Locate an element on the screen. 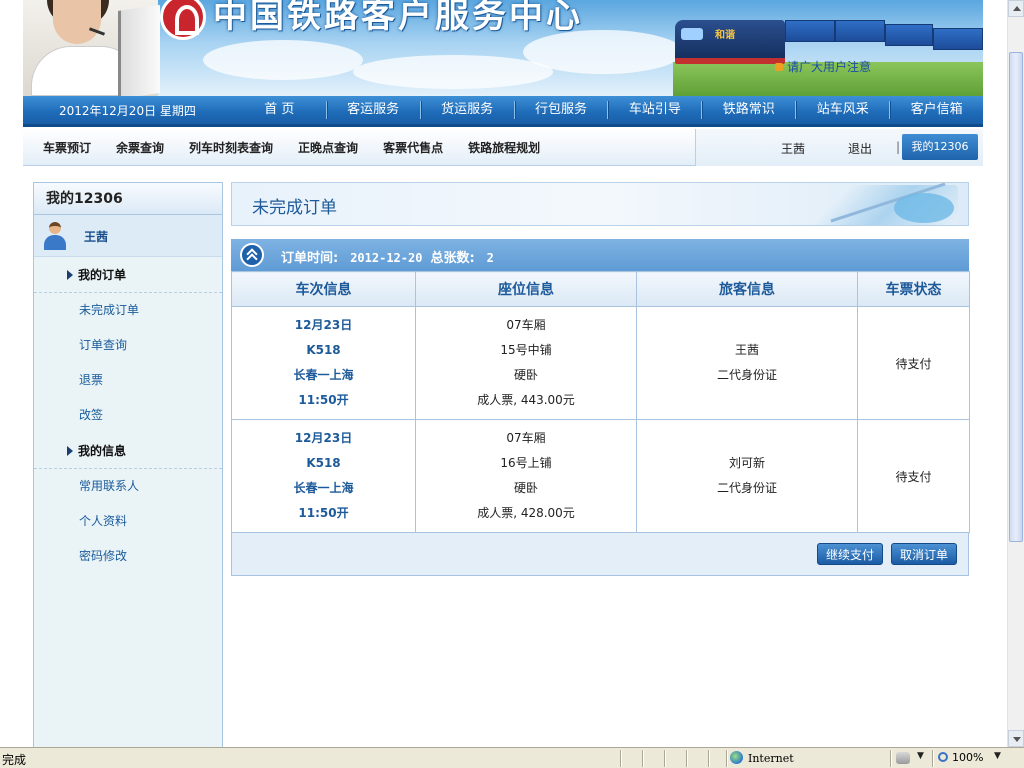  header-train-info: 车次信息 is located at coordinates (323, 289).